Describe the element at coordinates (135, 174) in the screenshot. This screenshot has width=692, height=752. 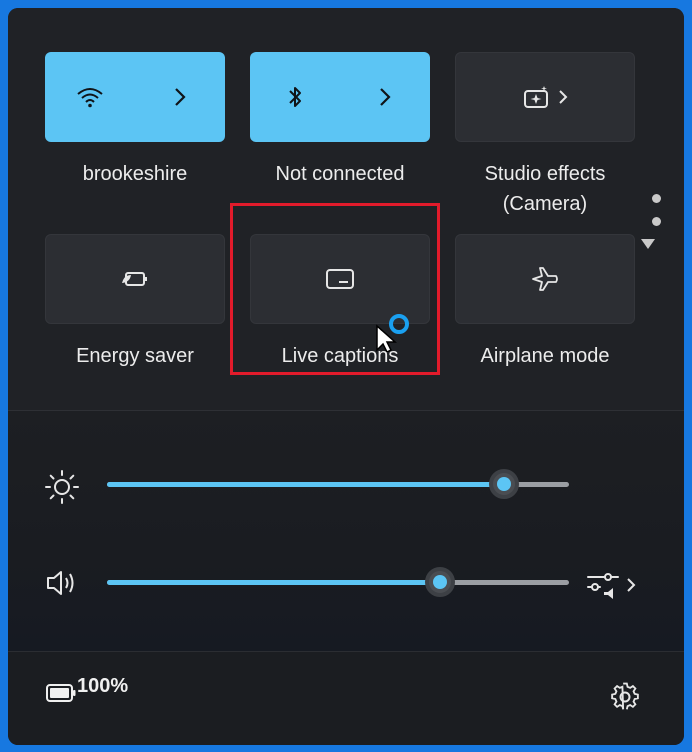
I see `tile-label-wifi: brookeshire` at that location.